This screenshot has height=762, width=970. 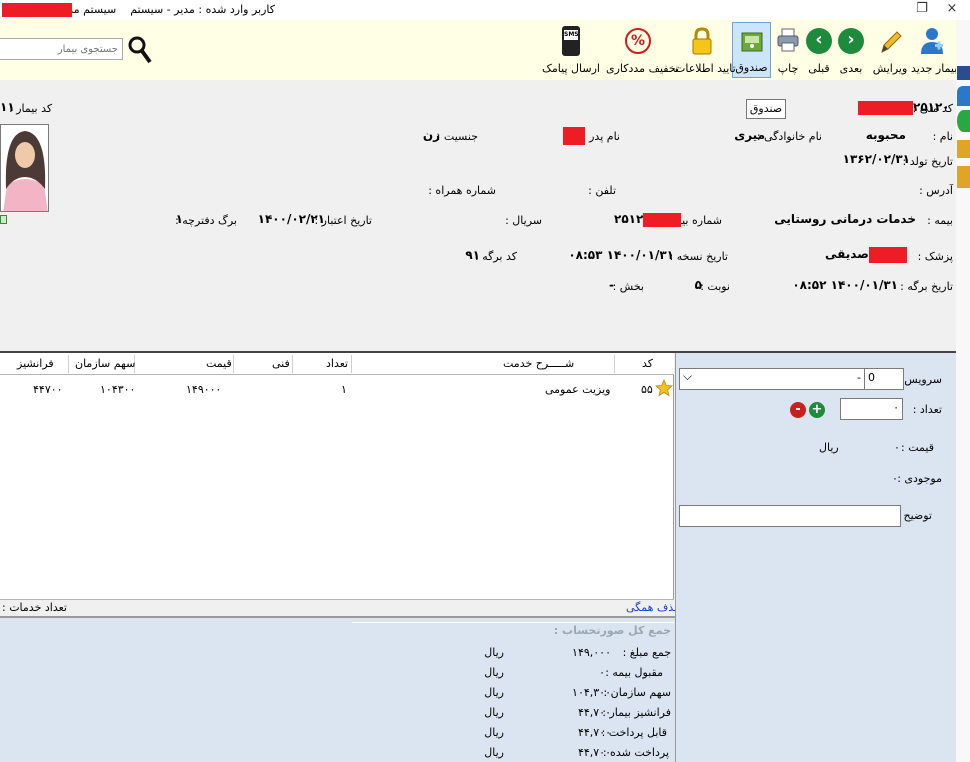 I want to click on sheet-date-value: ۱۴۰۰/۰۱/۳۱ ۰۸:۵۲, so click(x=845, y=285).